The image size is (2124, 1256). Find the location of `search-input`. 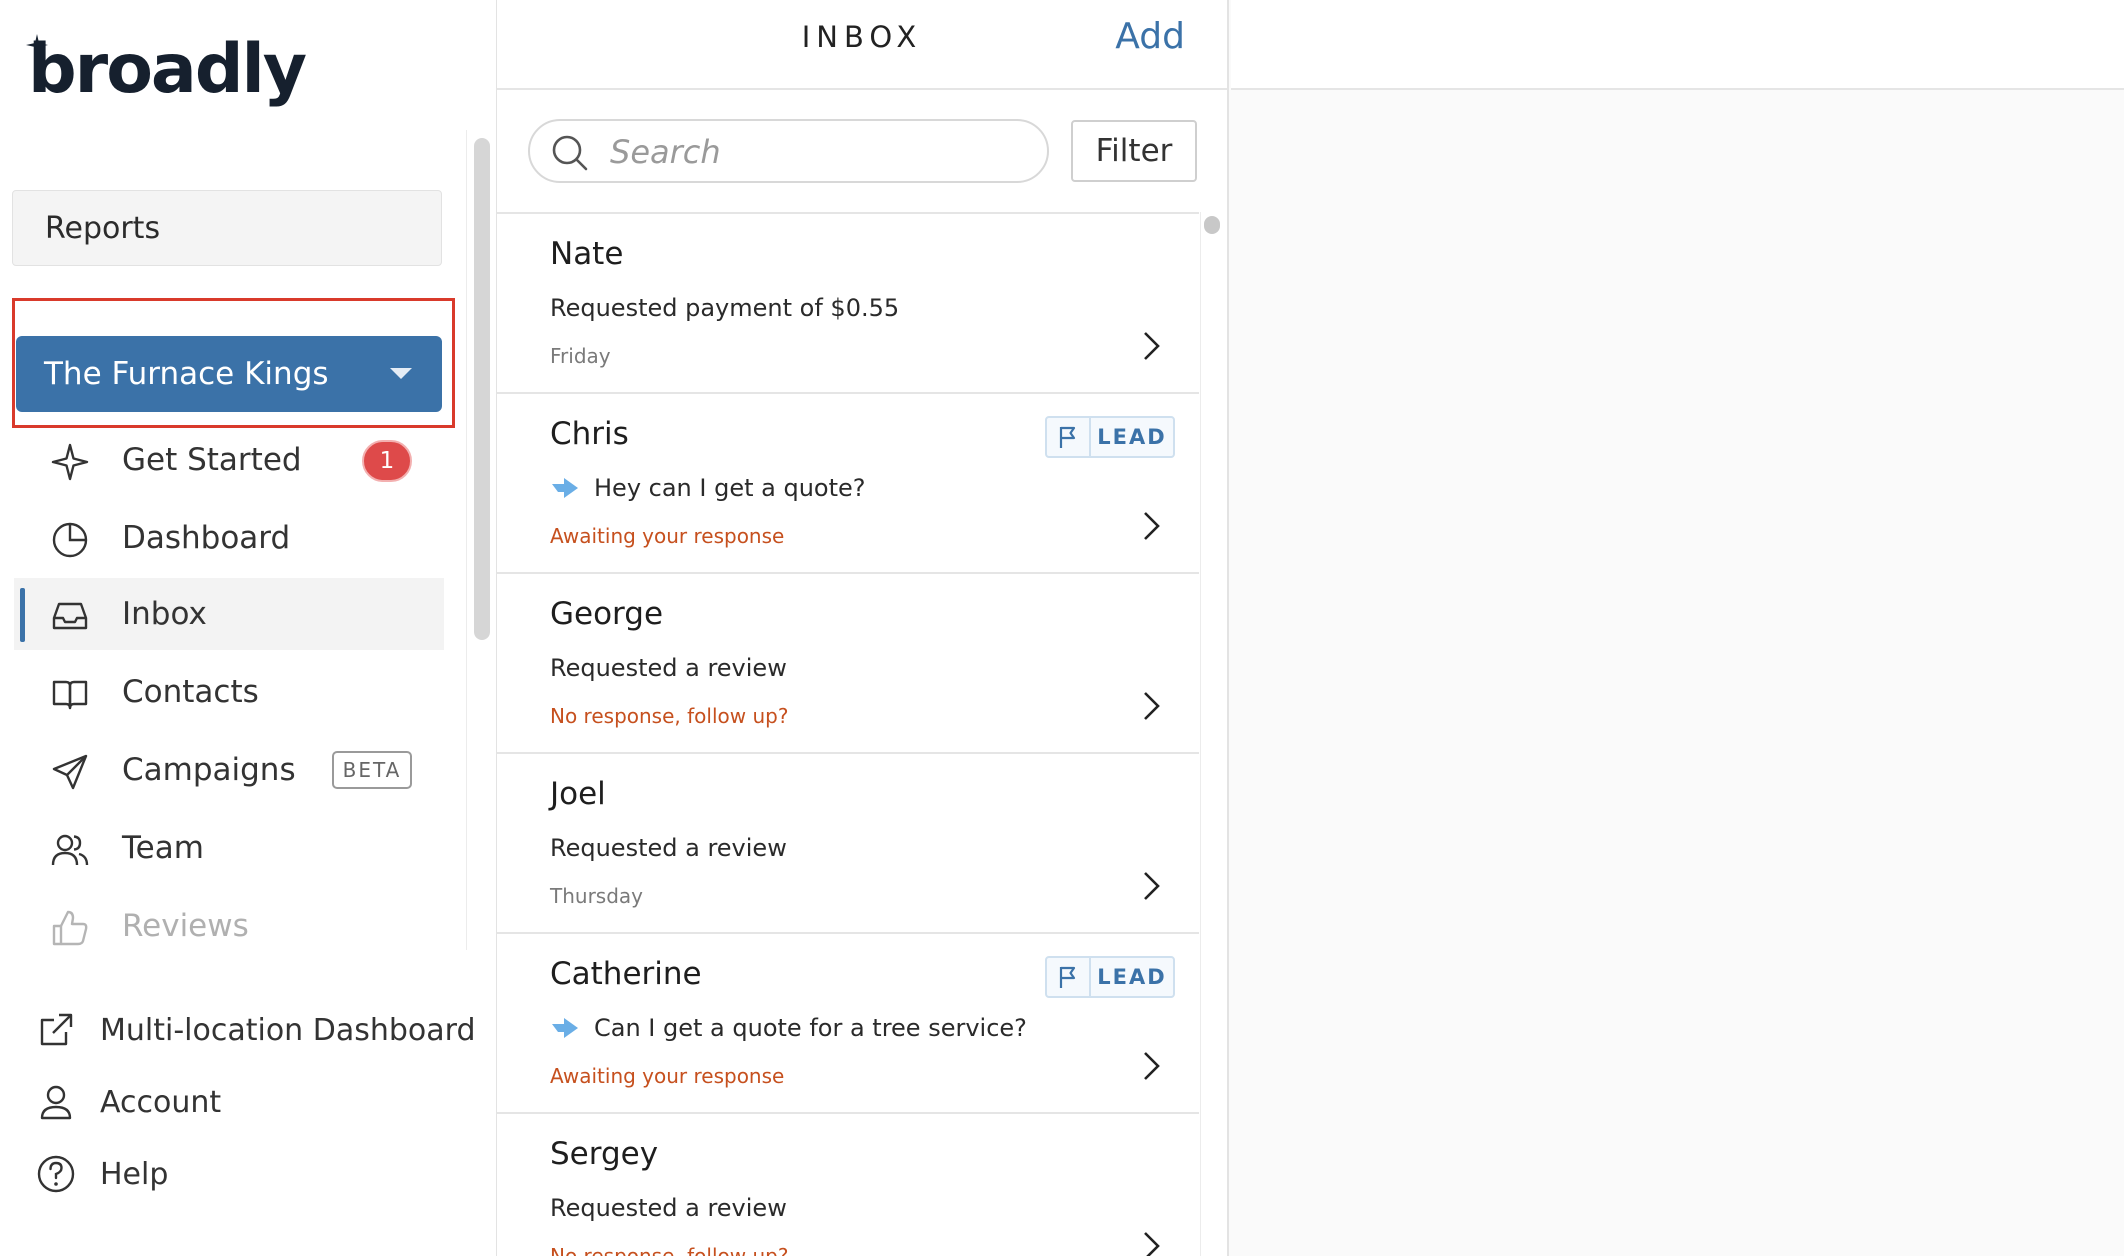

search-input is located at coordinates (820, 152).